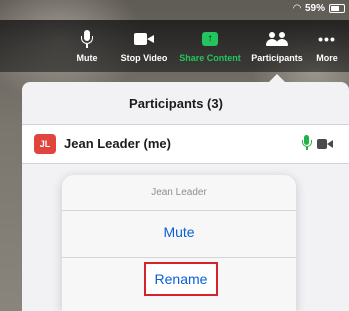  What do you see at coordinates (185, 144) in the screenshot?
I see `participant-row: JL Jean Leader (me)` at bounding box center [185, 144].